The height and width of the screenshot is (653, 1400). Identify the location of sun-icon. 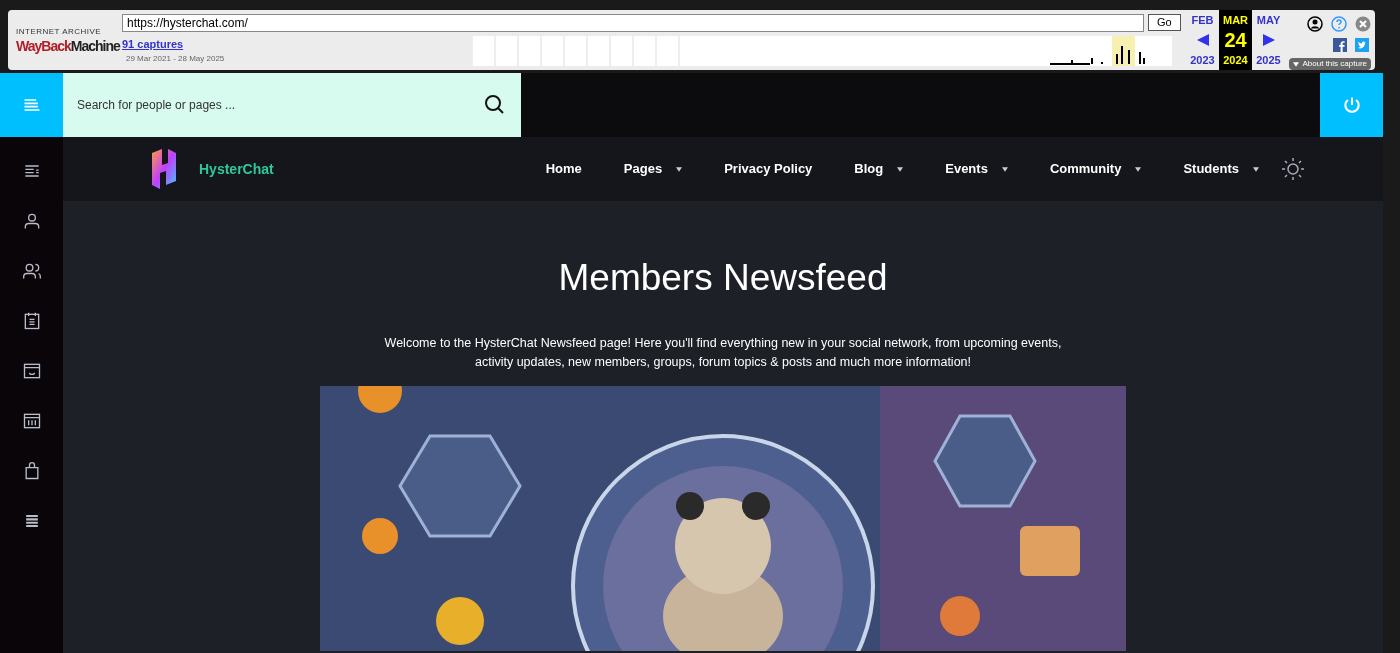
(1293, 169).